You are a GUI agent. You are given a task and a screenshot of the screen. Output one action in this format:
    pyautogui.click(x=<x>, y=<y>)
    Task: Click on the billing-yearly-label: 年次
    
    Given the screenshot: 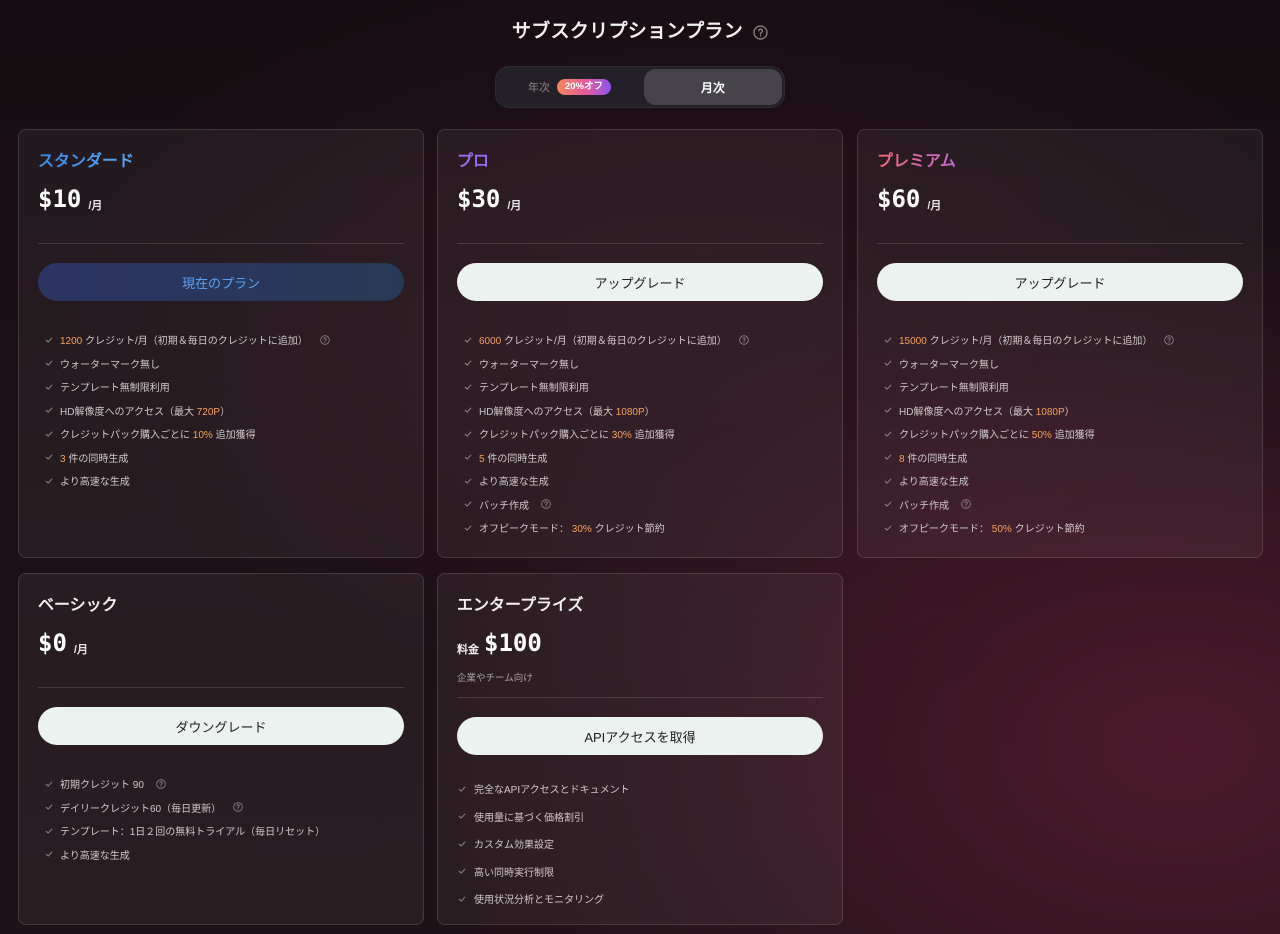 What is the action you would take?
    pyautogui.click(x=538, y=88)
    